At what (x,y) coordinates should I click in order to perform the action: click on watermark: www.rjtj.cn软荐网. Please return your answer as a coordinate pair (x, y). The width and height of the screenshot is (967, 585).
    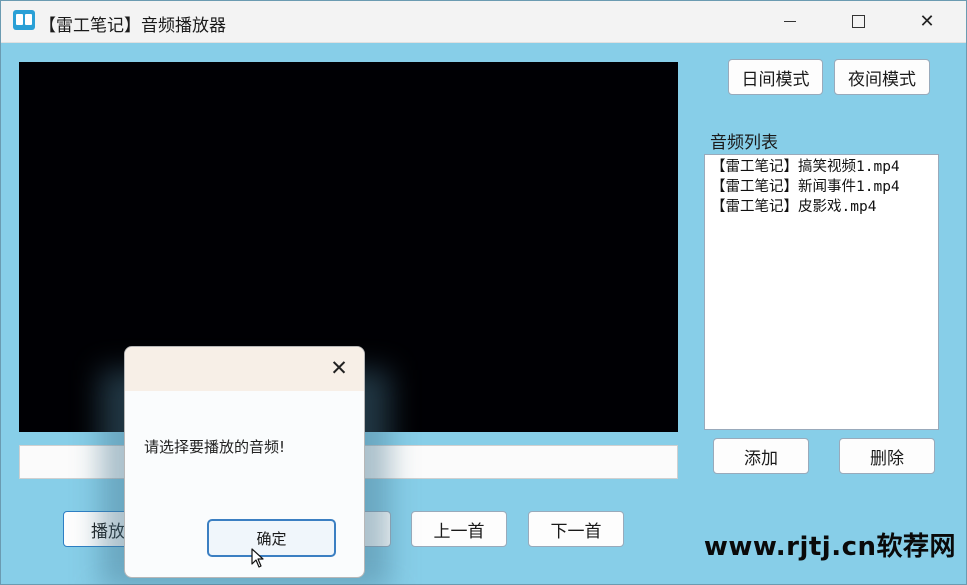
    Looking at the image, I should click on (829, 547).